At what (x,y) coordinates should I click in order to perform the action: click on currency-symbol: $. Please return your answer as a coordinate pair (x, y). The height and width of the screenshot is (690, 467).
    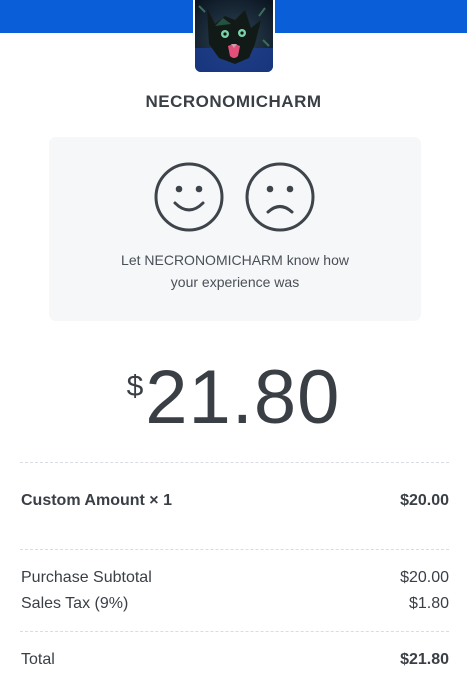
    Looking at the image, I should click on (135, 386).